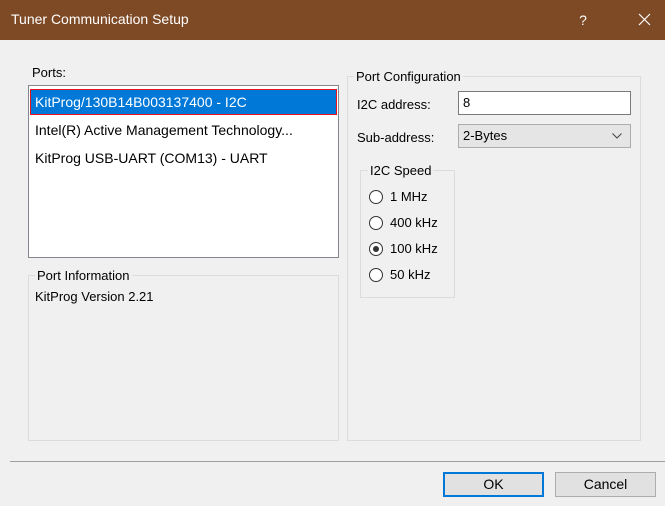 This screenshot has width=665, height=506. What do you see at coordinates (401, 170) in the screenshot?
I see `i2c-speed-title: I2C Speed` at bounding box center [401, 170].